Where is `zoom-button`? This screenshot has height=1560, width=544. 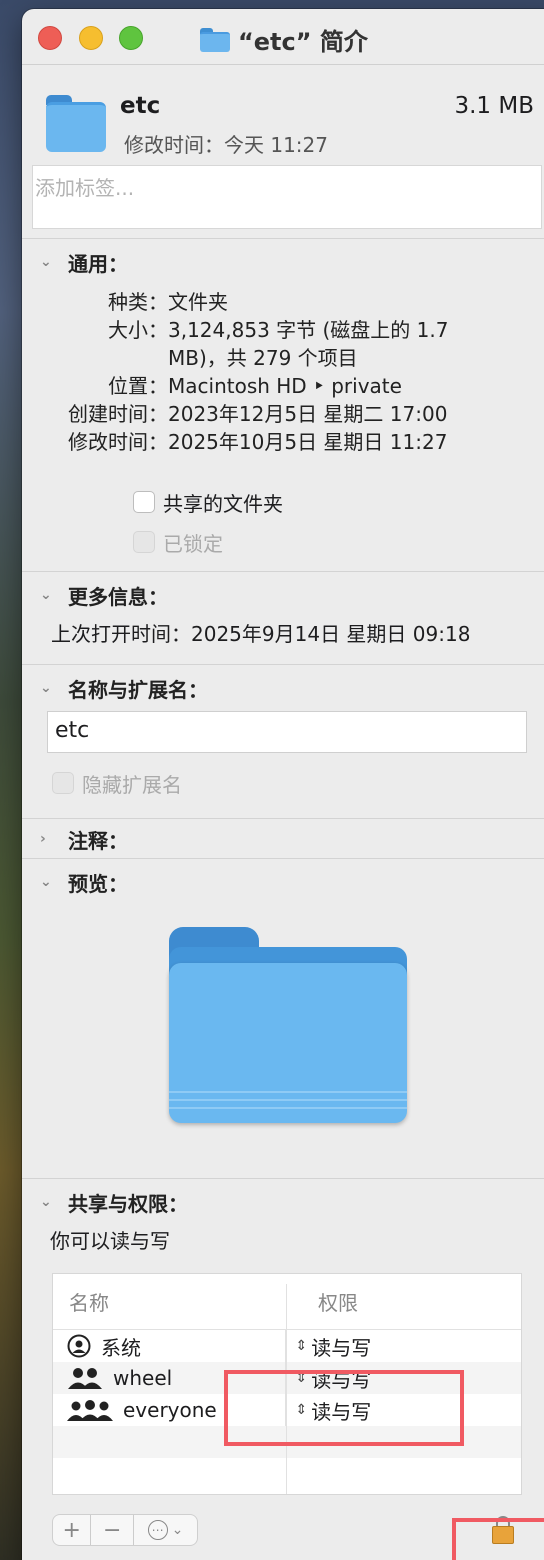 zoom-button is located at coordinates (131, 38).